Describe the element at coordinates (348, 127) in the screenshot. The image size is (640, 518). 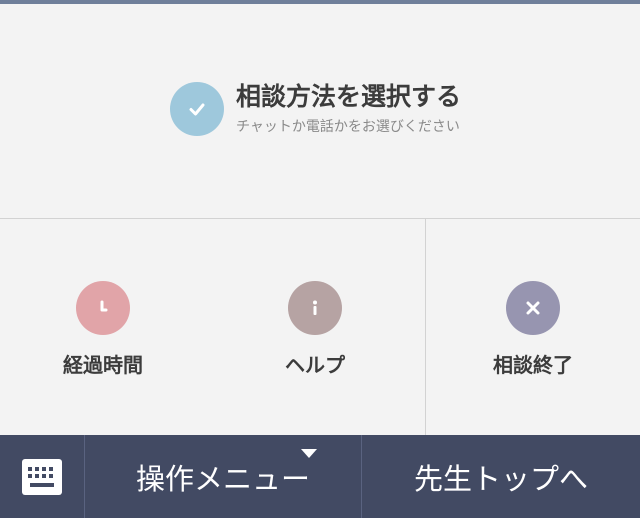
I see `select-method-subtitle: チャットか電話かをお選びください` at that location.